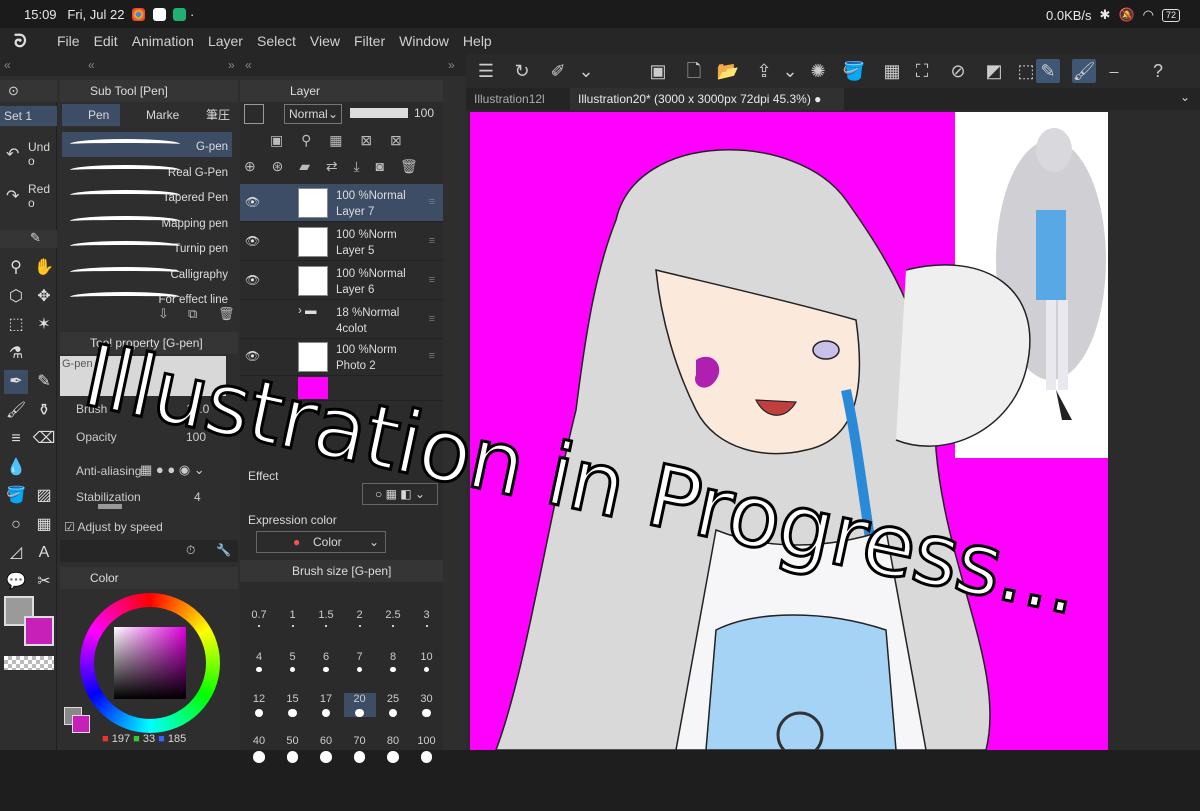 Image resolution: width=1200 pixels, height=811 pixels. I want to click on auto-select-icon: ✶, so click(44, 325).